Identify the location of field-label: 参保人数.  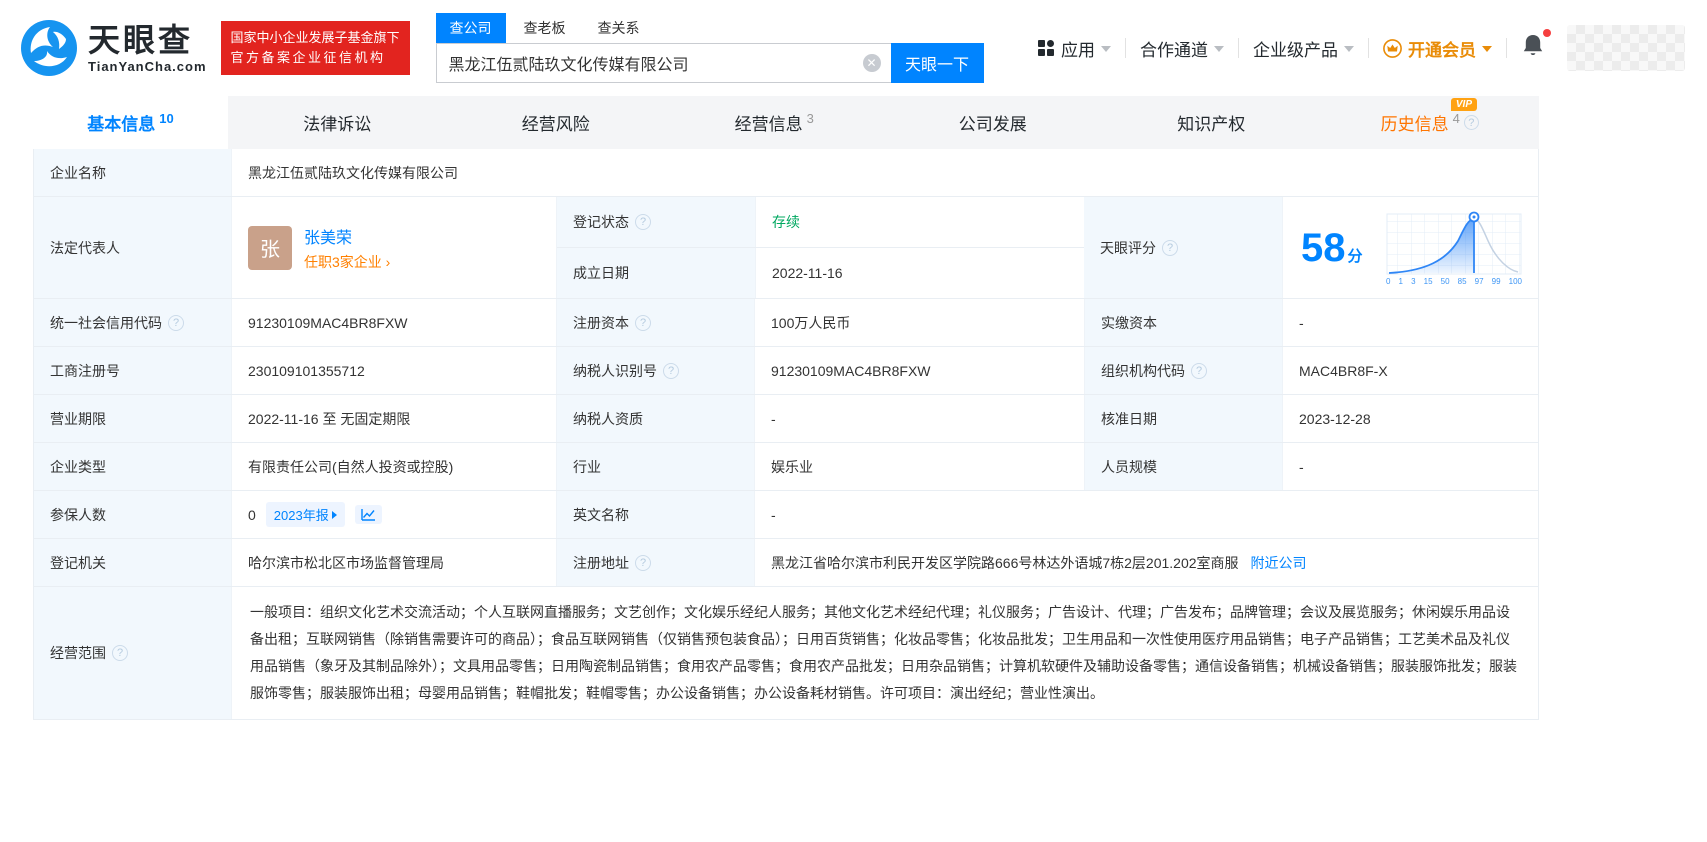
(78, 514).